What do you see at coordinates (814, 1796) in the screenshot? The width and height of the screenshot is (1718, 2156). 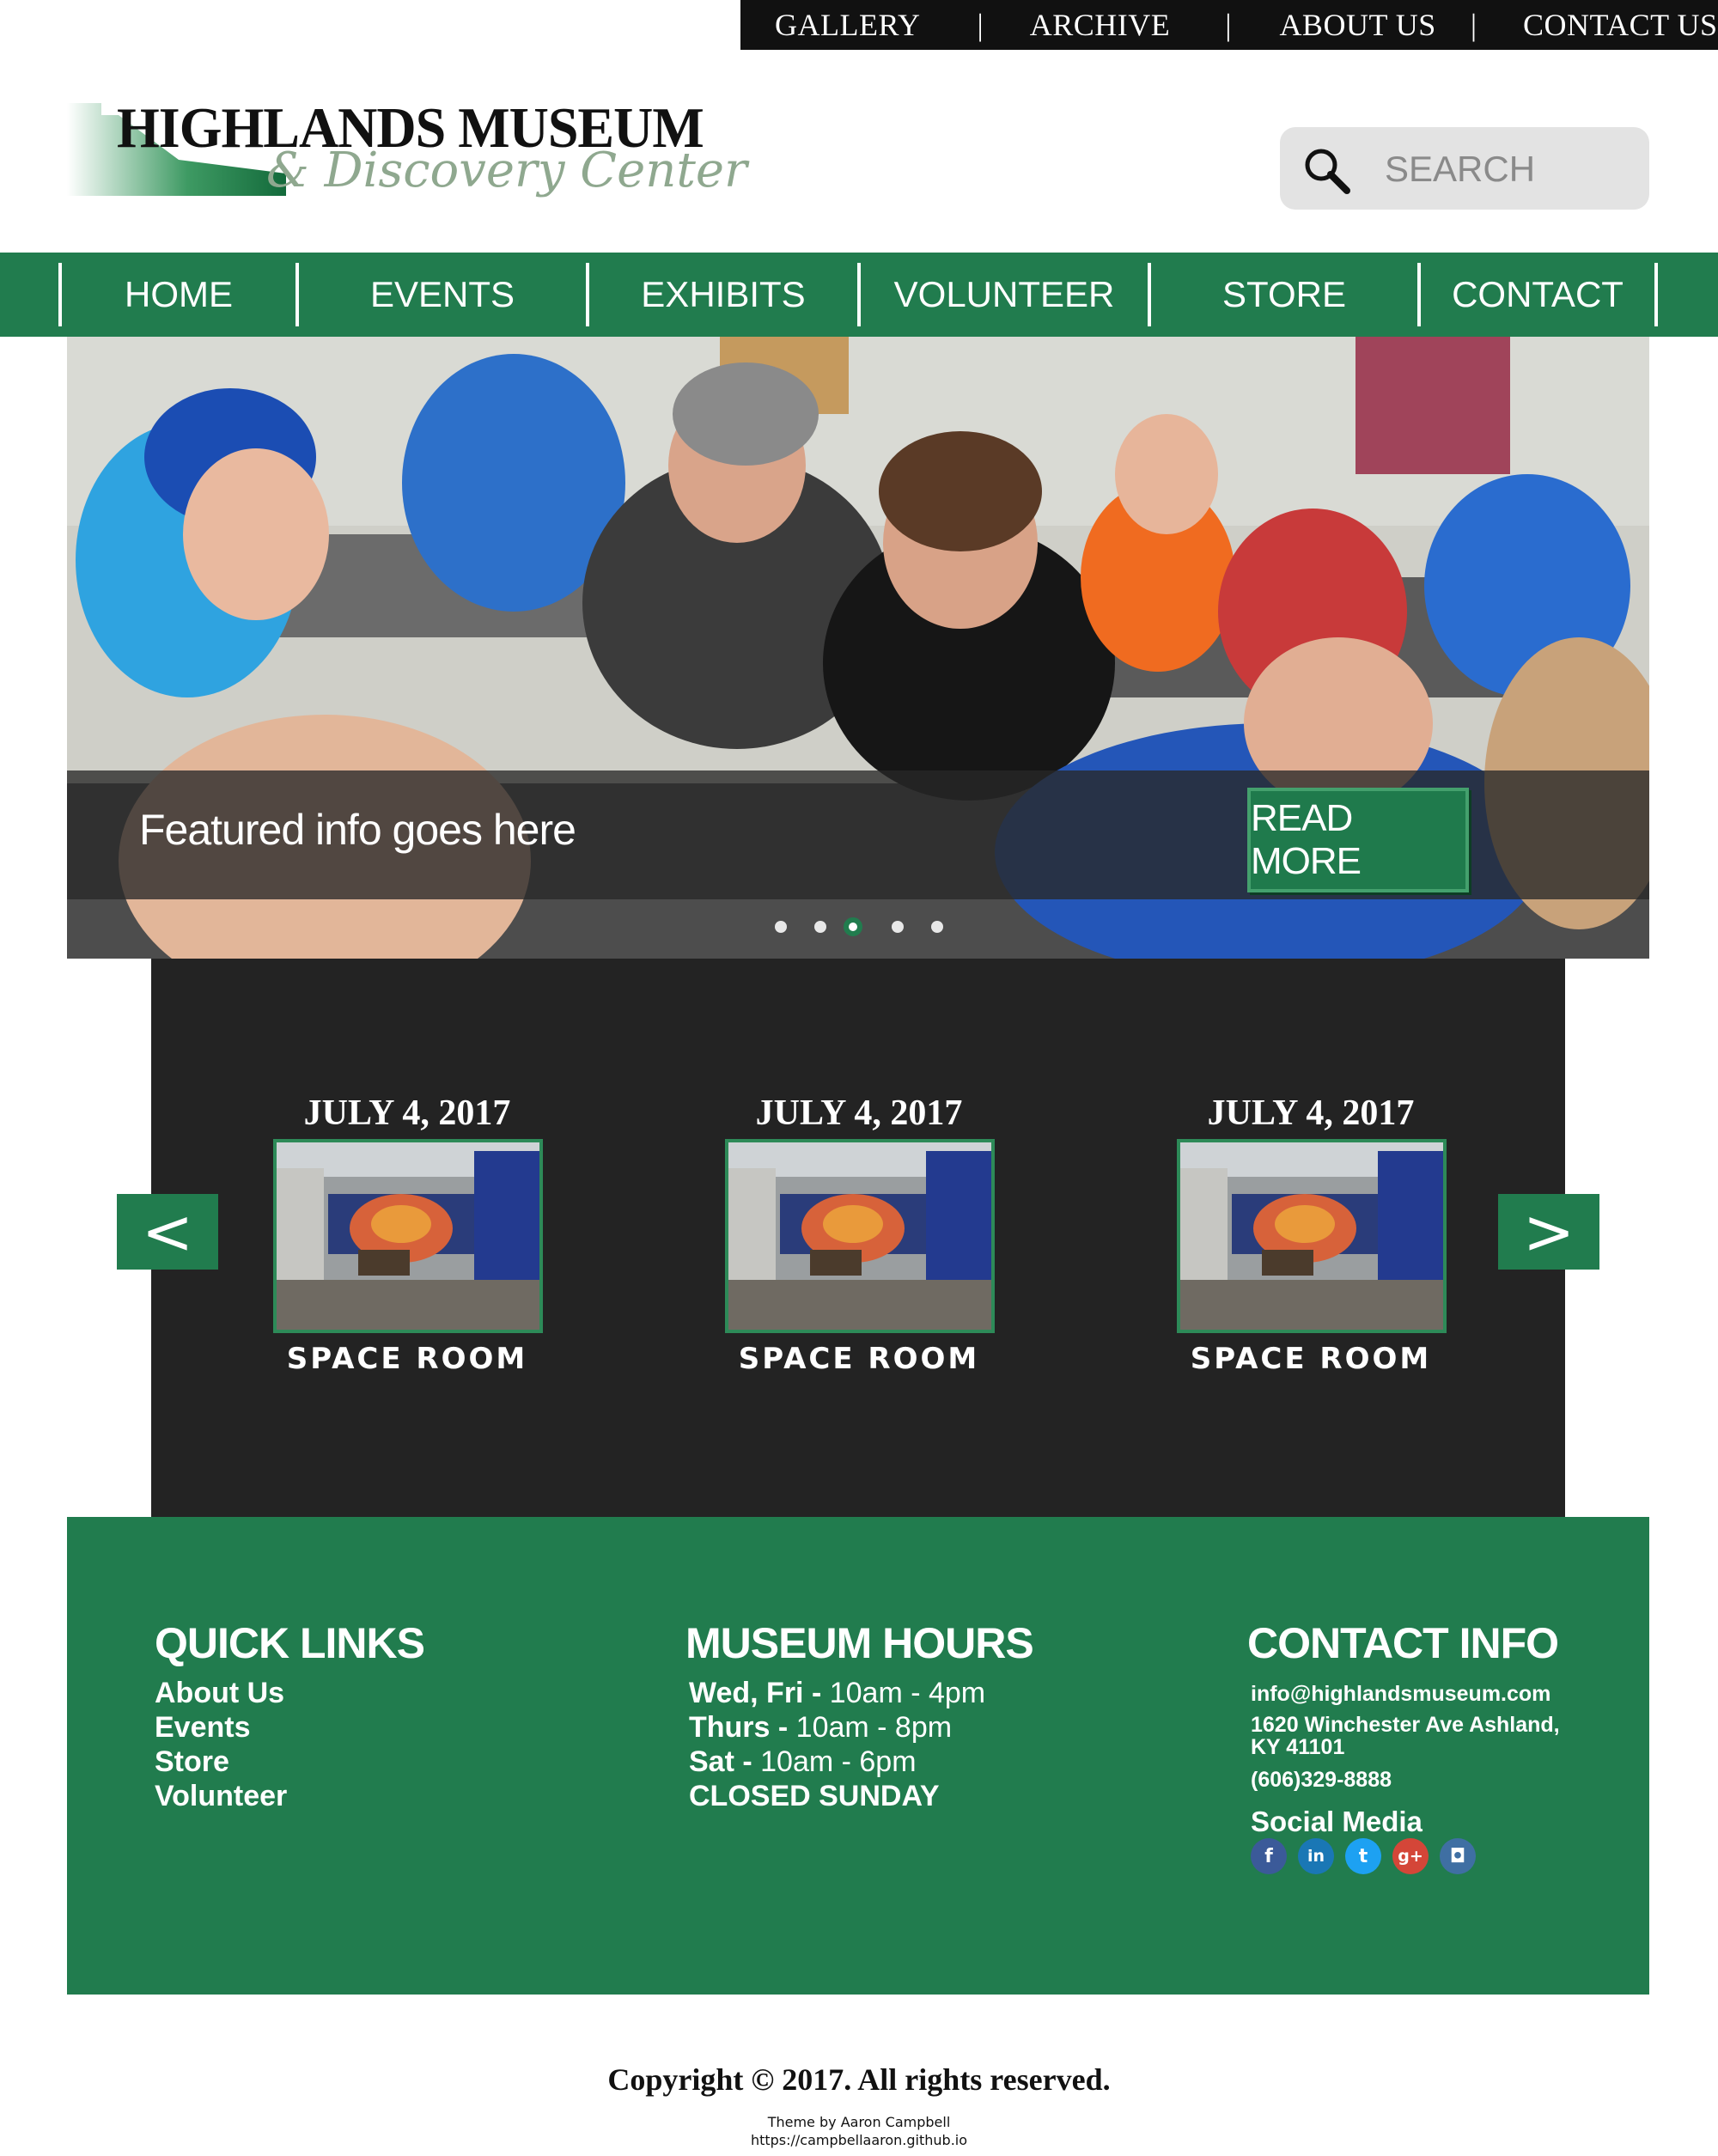 I see `hours-closed: CLOSED SUNDAY` at bounding box center [814, 1796].